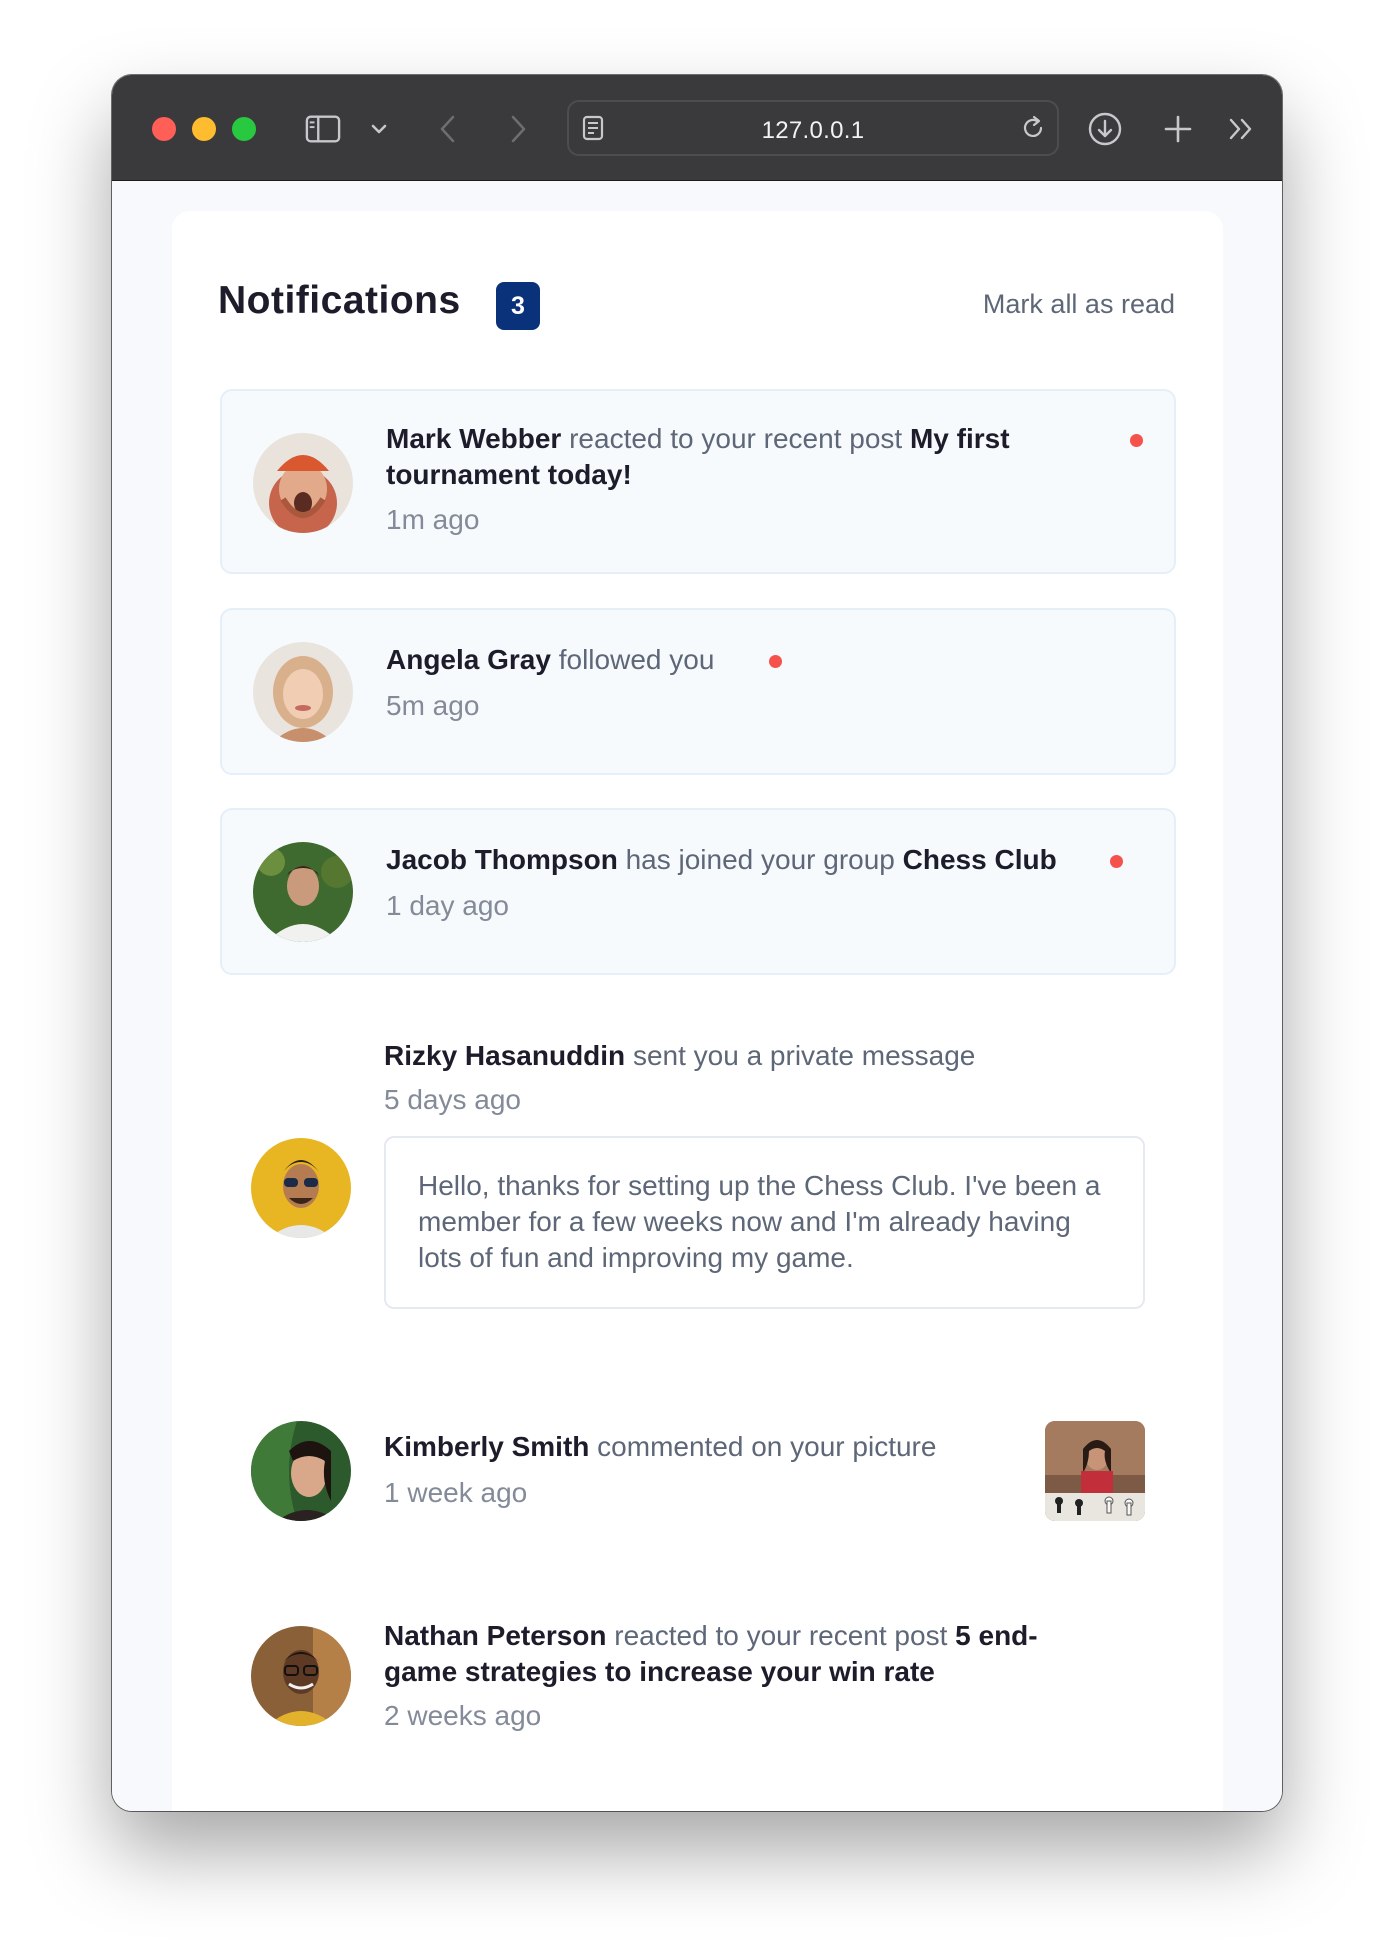 The image size is (1394, 1954). I want to click on avatar-jacob-thompson, so click(303, 892).